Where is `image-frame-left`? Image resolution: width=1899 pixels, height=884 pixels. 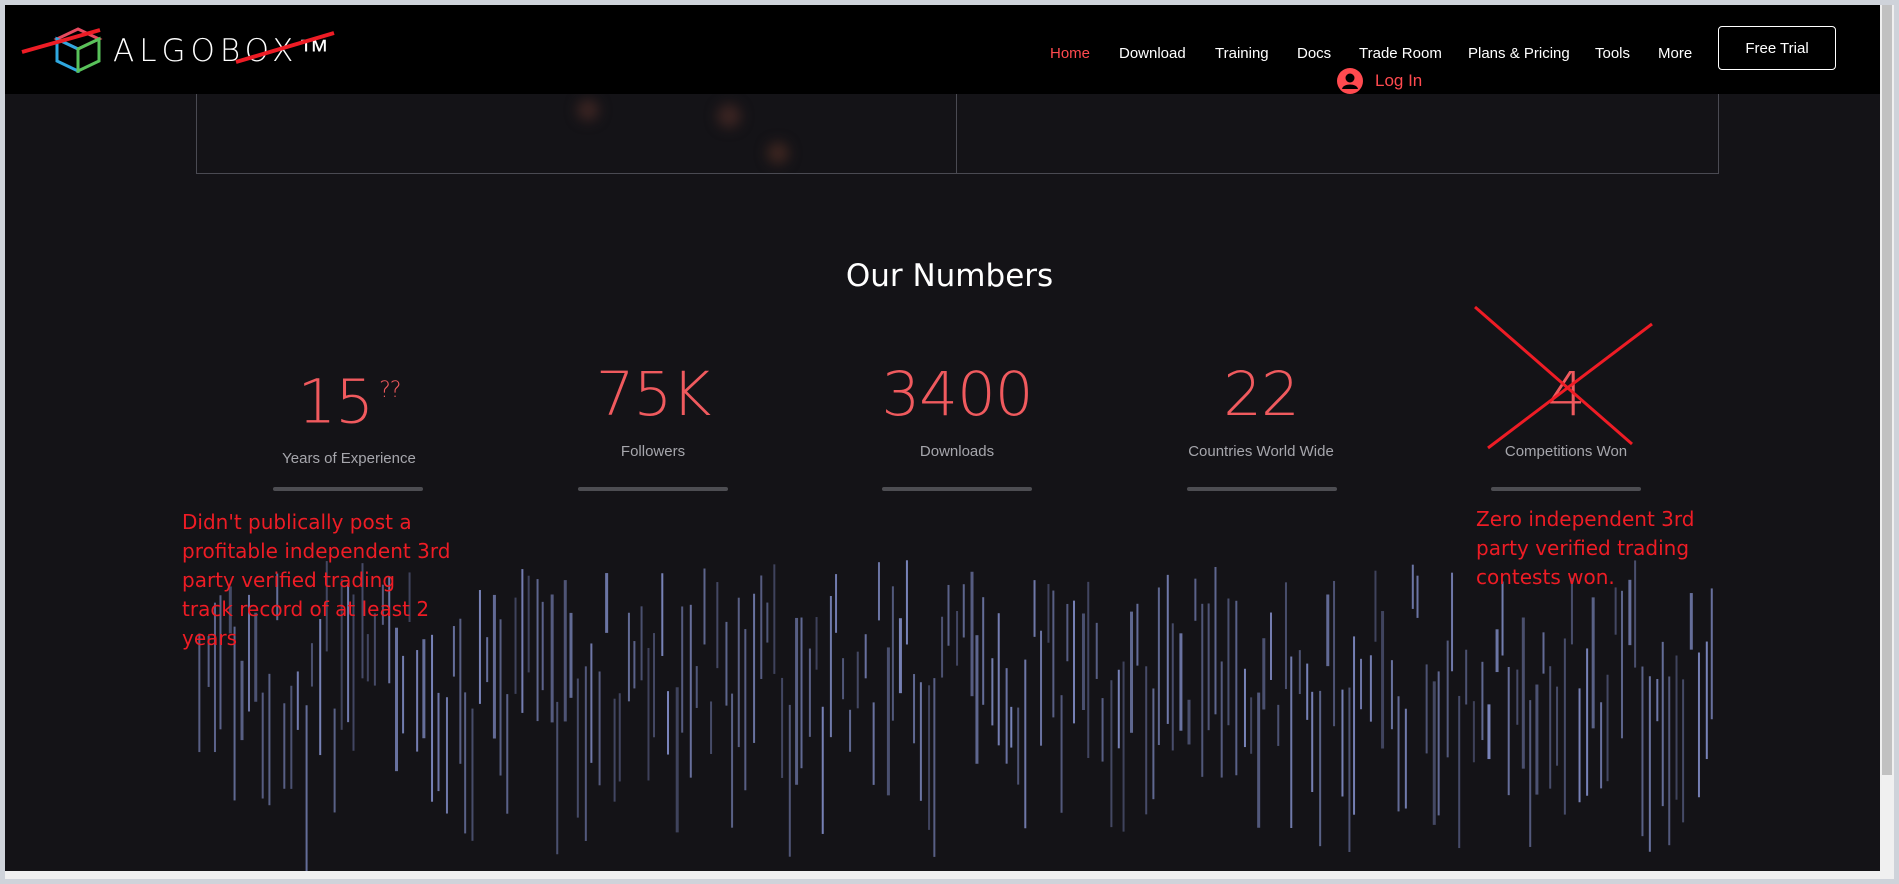
image-frame-left is located at coordinates (576, 134).